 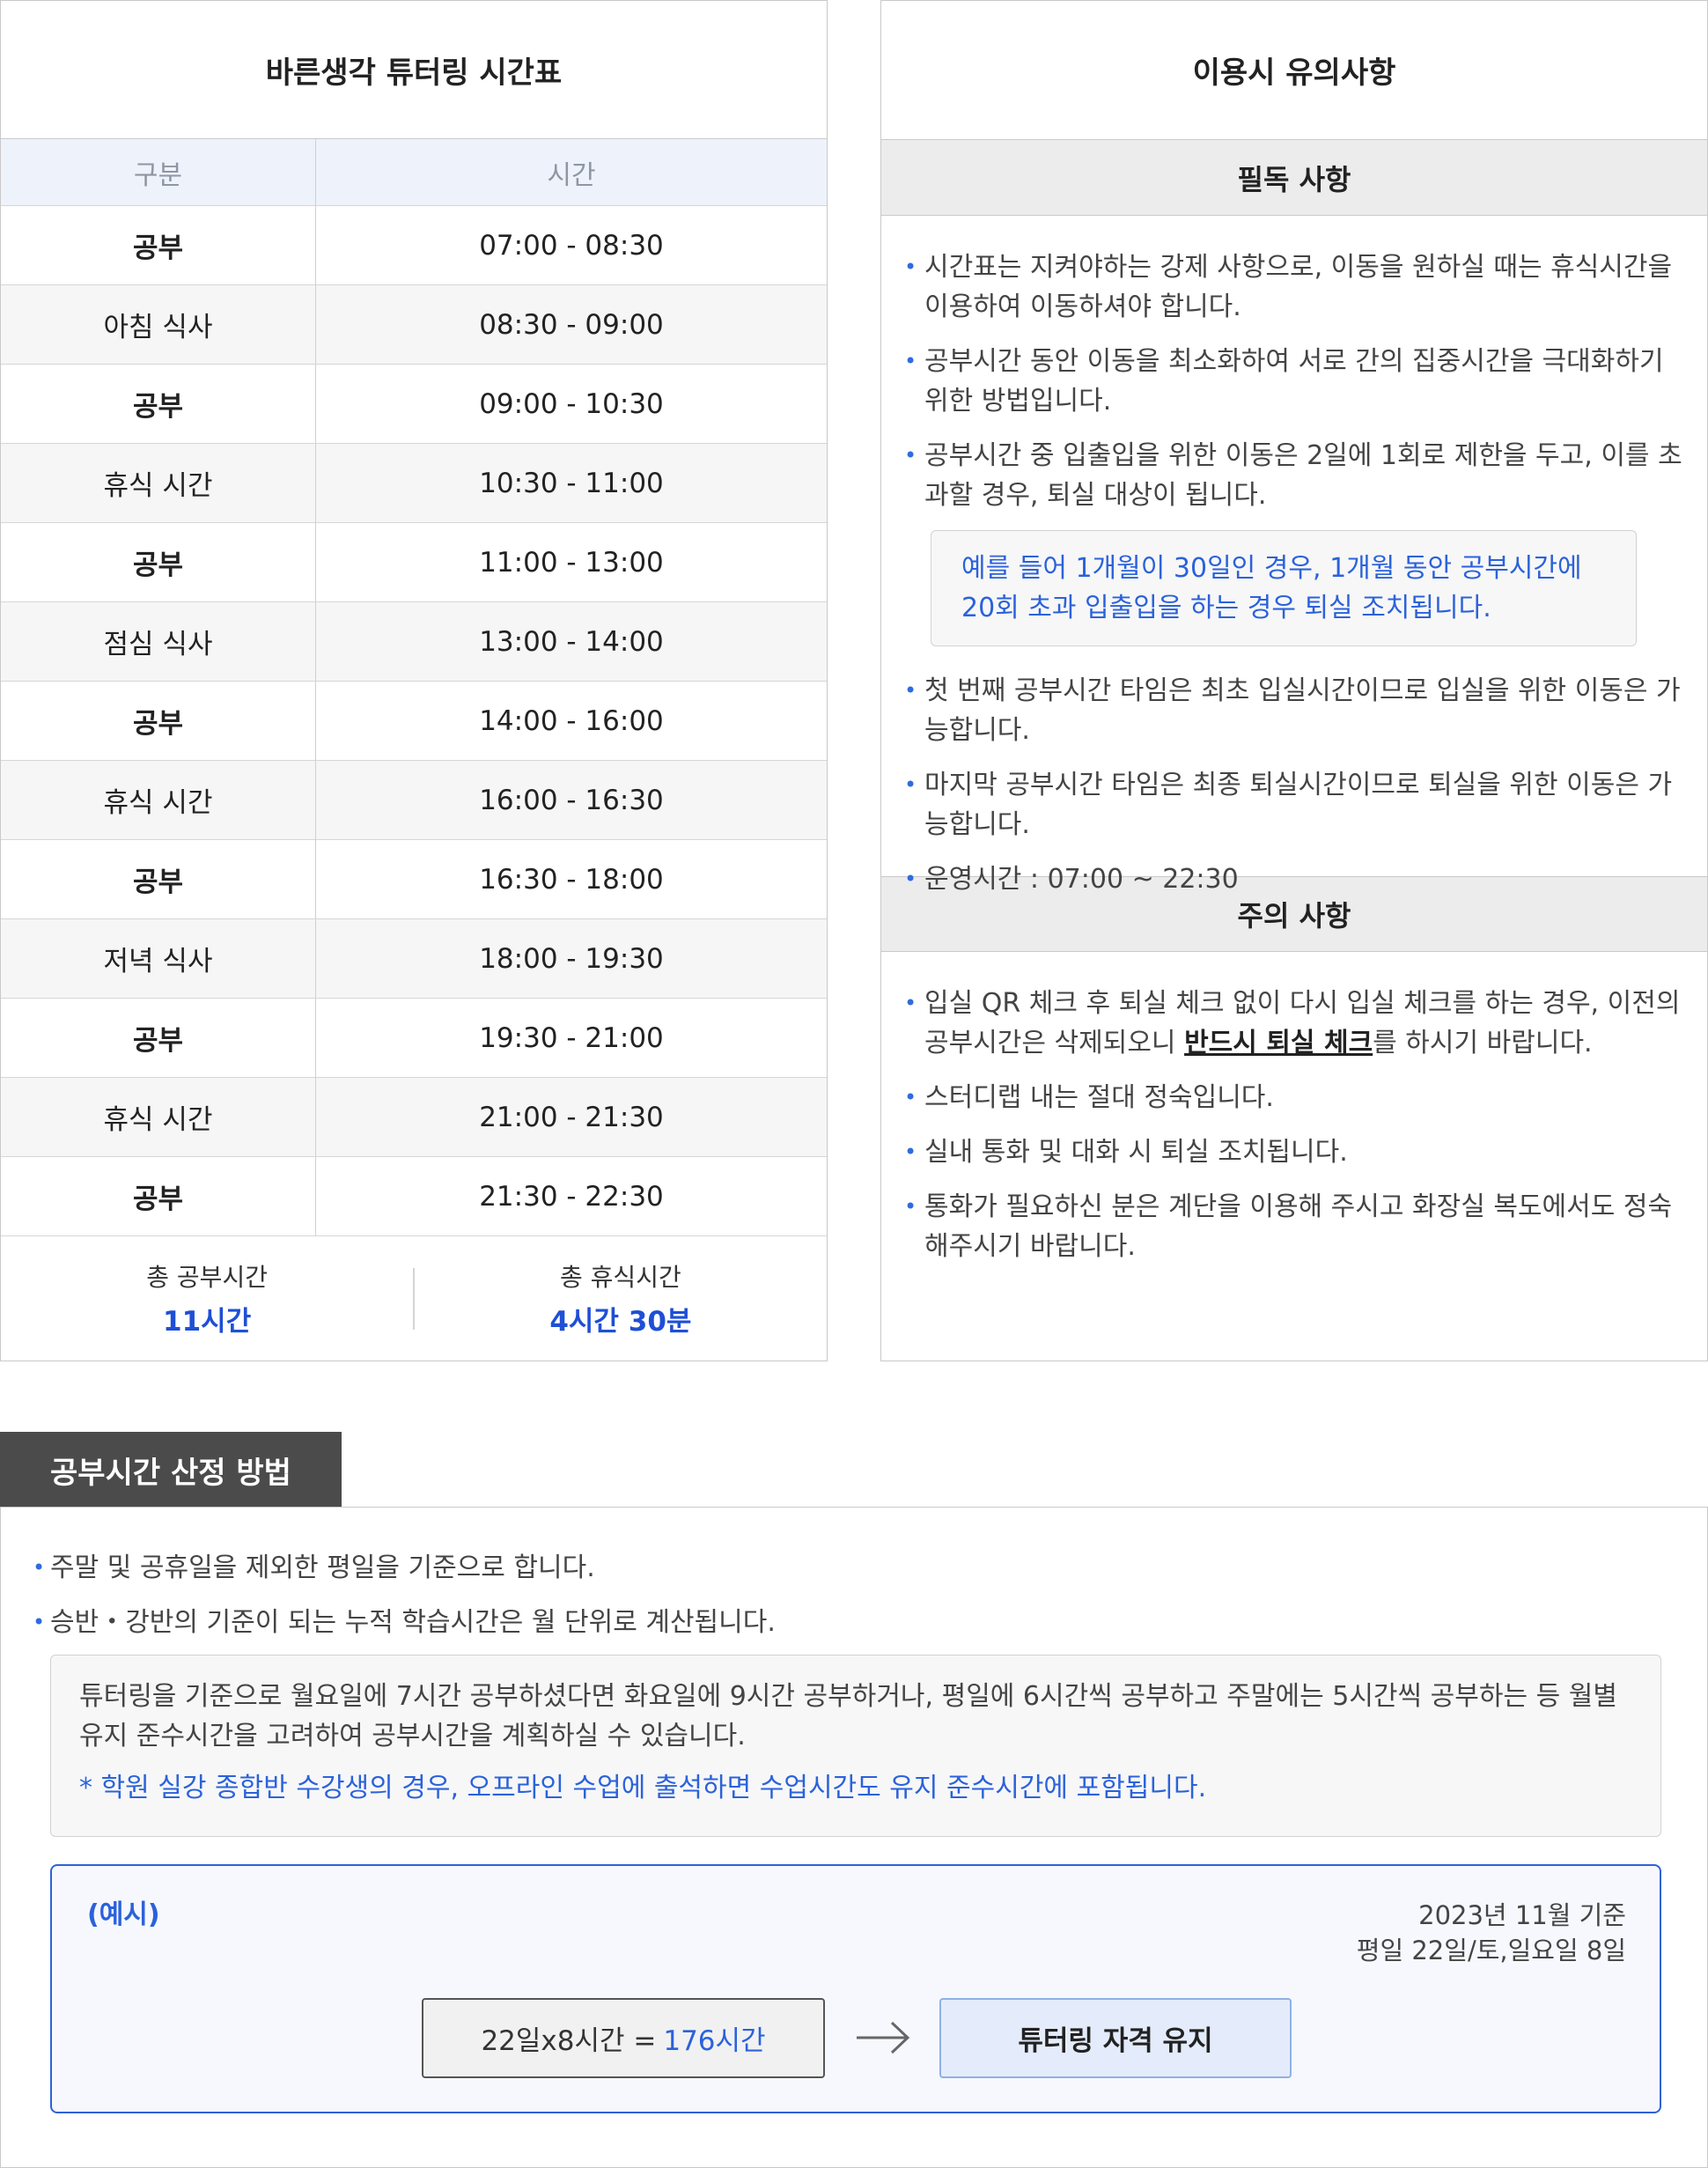 What do you see at coordinates (171, 1470) in the screenshot?
I see `method-tab: 공부시간 산정 방법` at bounding box center [171, 1470].